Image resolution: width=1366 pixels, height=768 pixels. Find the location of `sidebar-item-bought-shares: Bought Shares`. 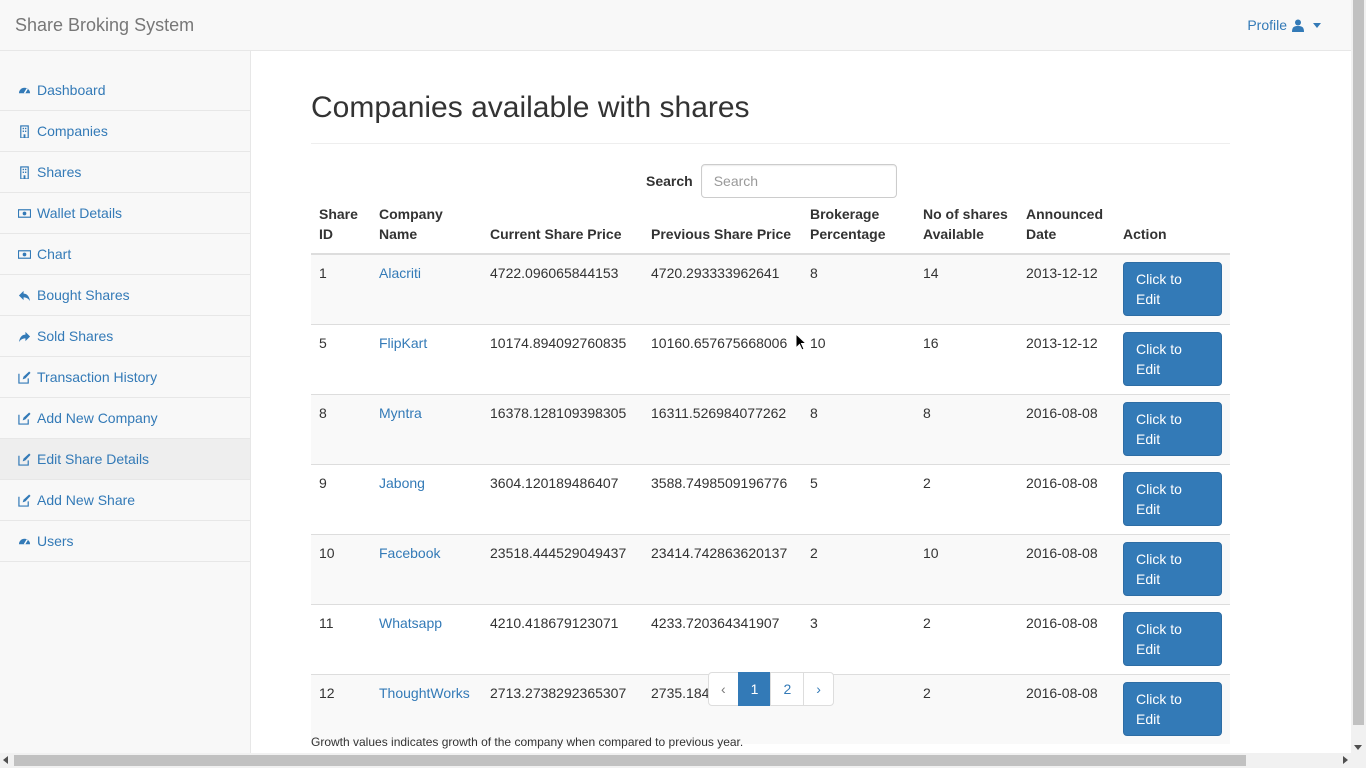

sidebar-item-bought-shares: Bought Shares is located at coordinates (125, 295).